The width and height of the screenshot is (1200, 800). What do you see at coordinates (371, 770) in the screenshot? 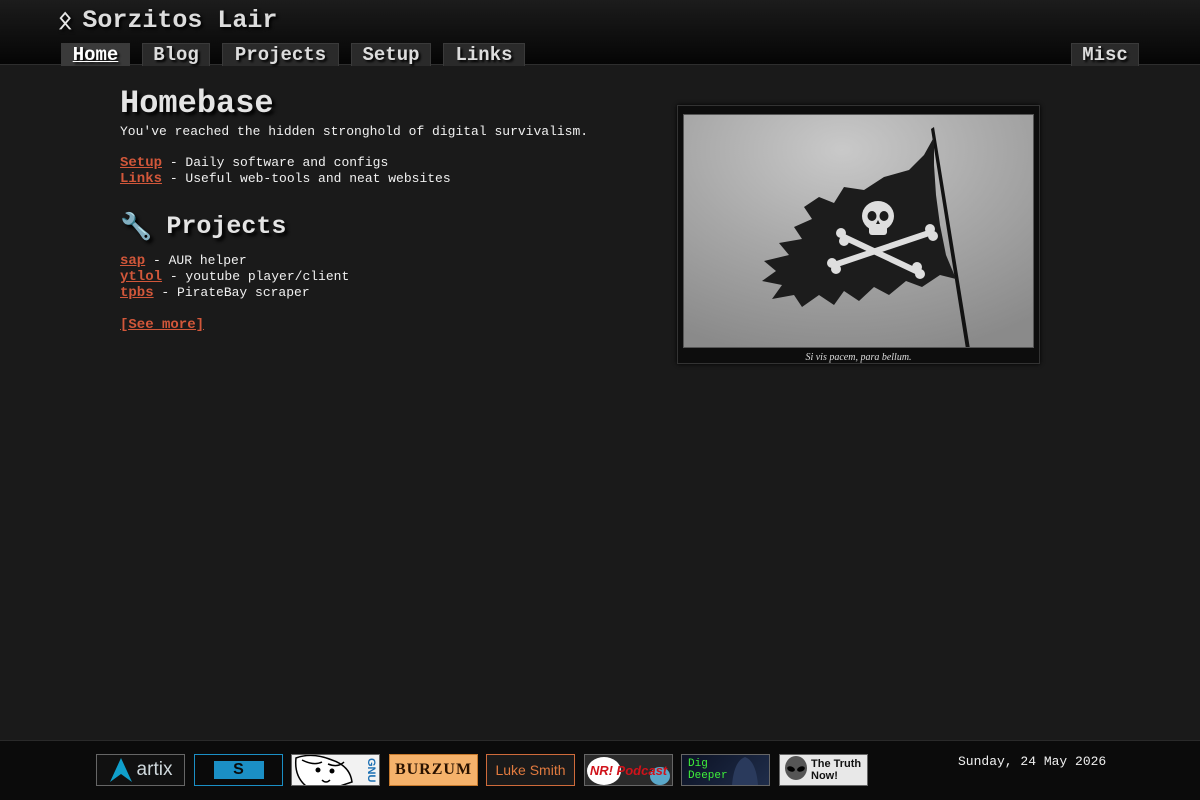
I see `badge-gnu-text: GNU` at bounding box center [371, 770].